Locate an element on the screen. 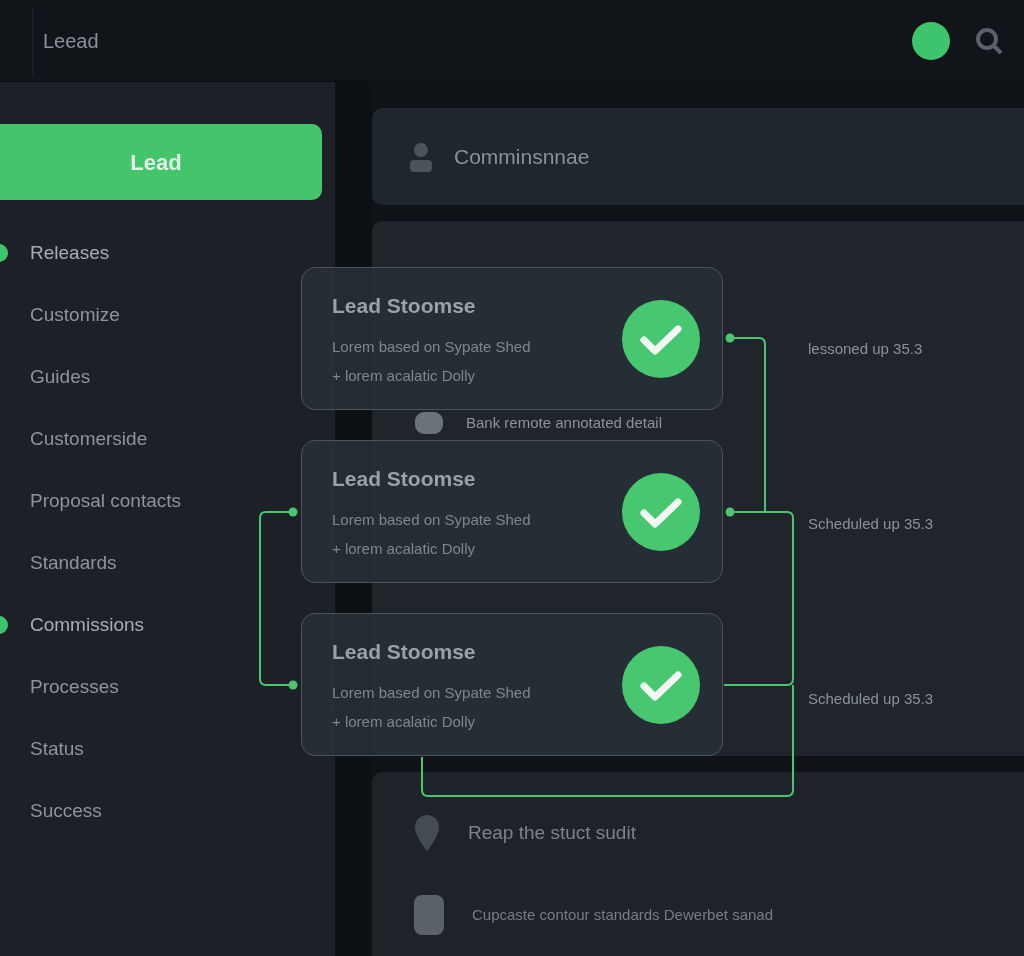 The image size is (1024, 956). sidebar-item: Success is located at coordinates (54, 811).